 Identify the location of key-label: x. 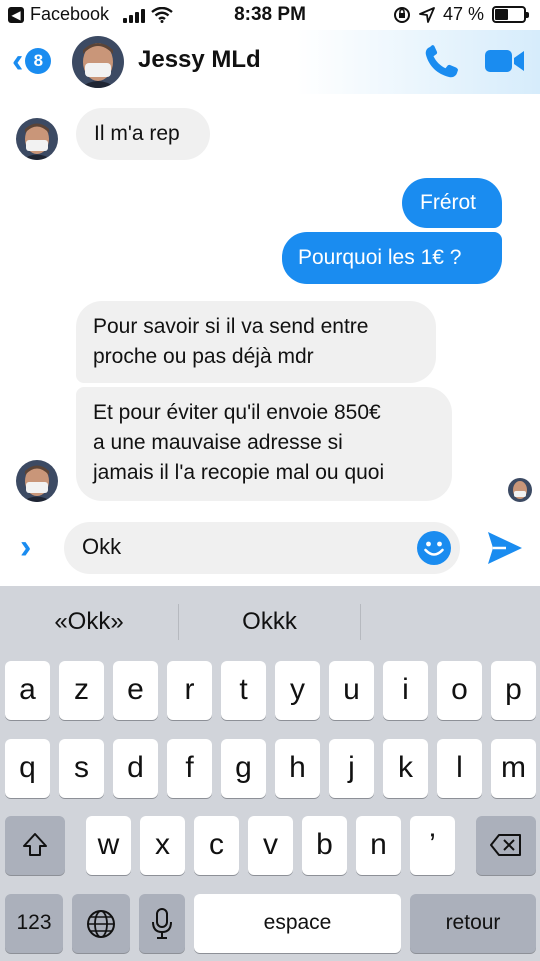
(162, 844).